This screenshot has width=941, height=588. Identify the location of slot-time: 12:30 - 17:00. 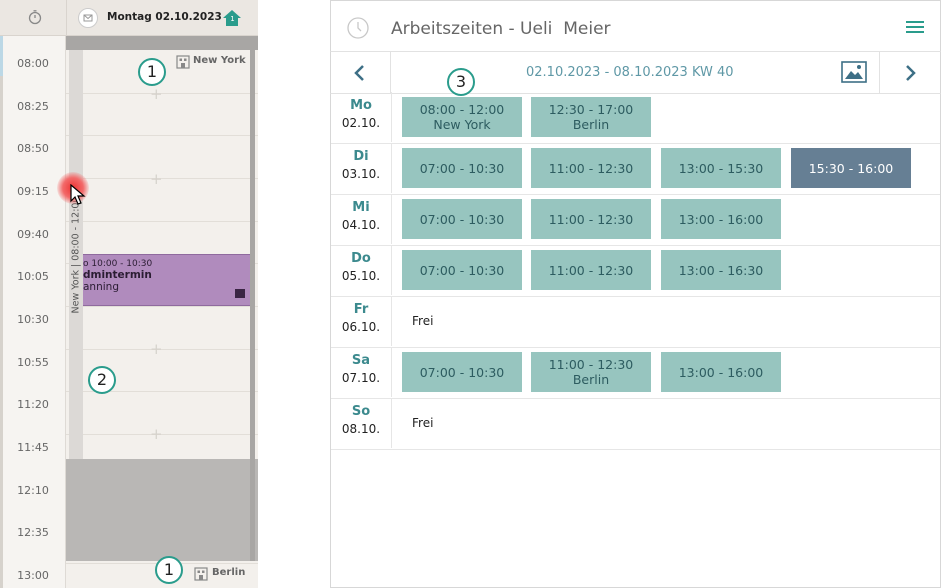
(591, 109).